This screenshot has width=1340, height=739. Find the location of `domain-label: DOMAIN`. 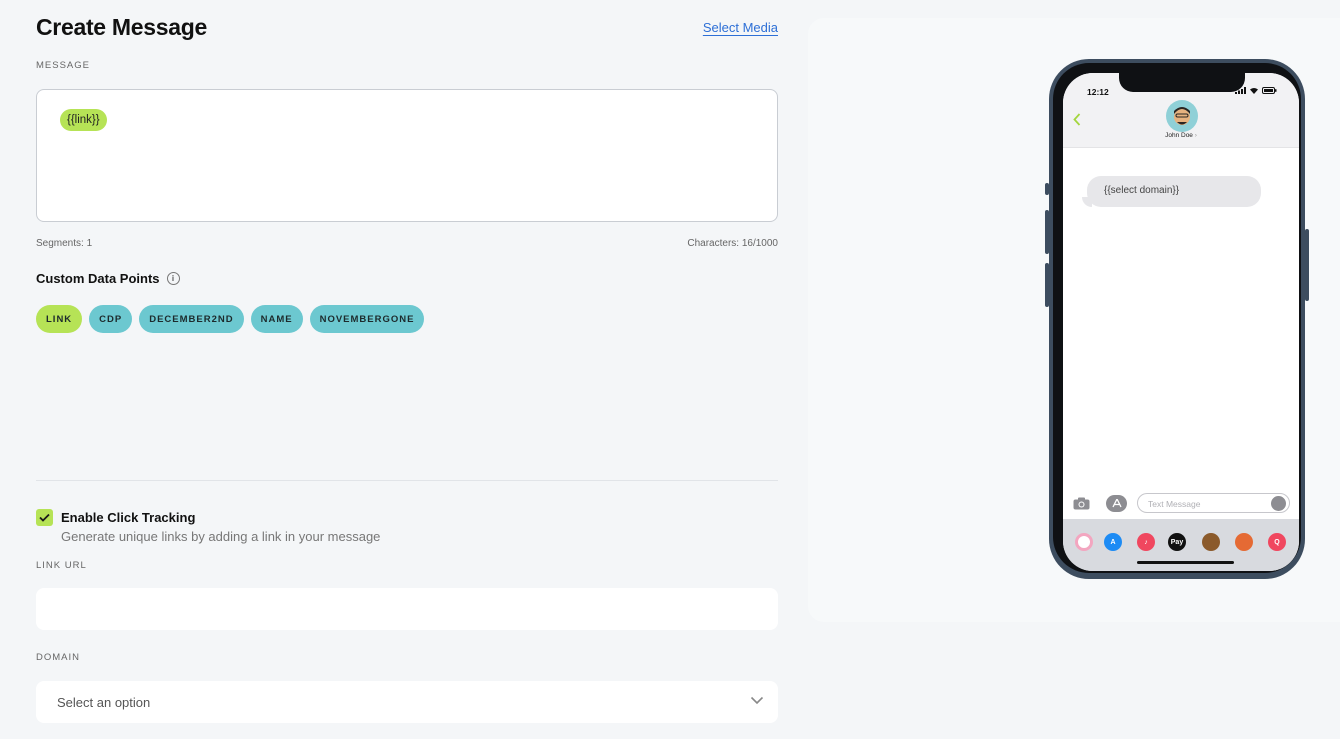

domain-label: DOMAIN is located at coordinates (58, 657).